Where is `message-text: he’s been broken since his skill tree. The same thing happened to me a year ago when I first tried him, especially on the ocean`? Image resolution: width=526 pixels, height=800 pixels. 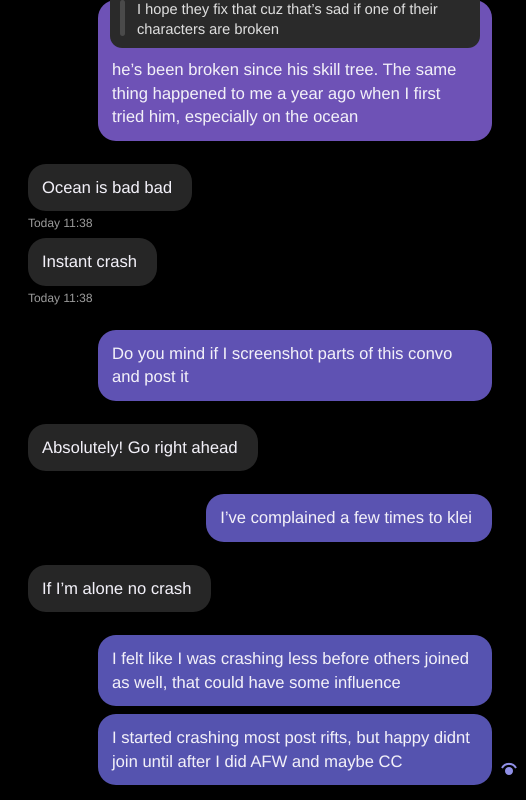 message-text: he’s been broken since his skill tree. The same thing happened to me a year ago when I first tried him, especially on the ocean is located at coordinates (284, 93).